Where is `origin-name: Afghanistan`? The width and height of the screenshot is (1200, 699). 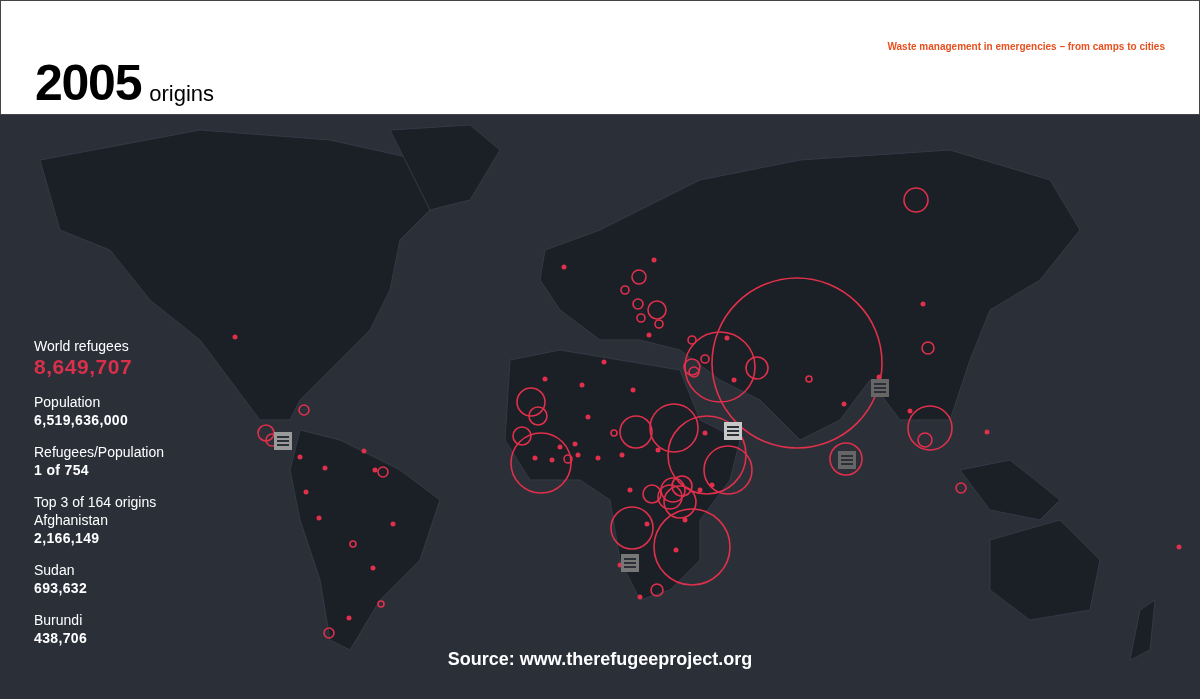 origin-name: Afghanistan is located at coordinates (71, 520).